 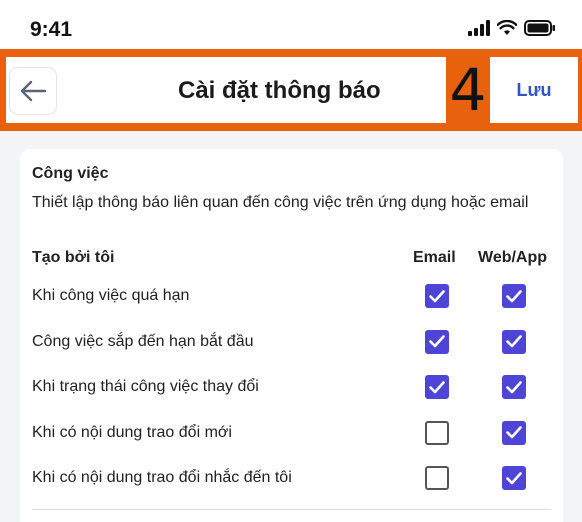 What do you see at coordinates (507, 27) in the screenshot?
I see `wifi-icon` at bounding box center [507, 27].